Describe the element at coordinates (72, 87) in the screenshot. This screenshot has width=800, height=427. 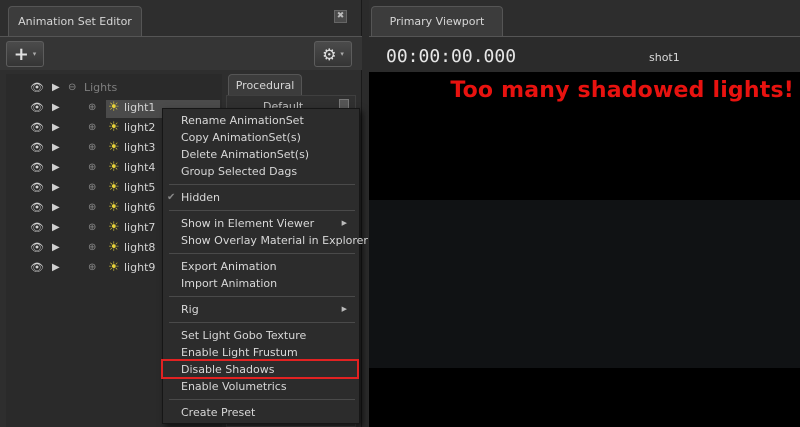
I see `collapse-icon: ⊖` at that location.